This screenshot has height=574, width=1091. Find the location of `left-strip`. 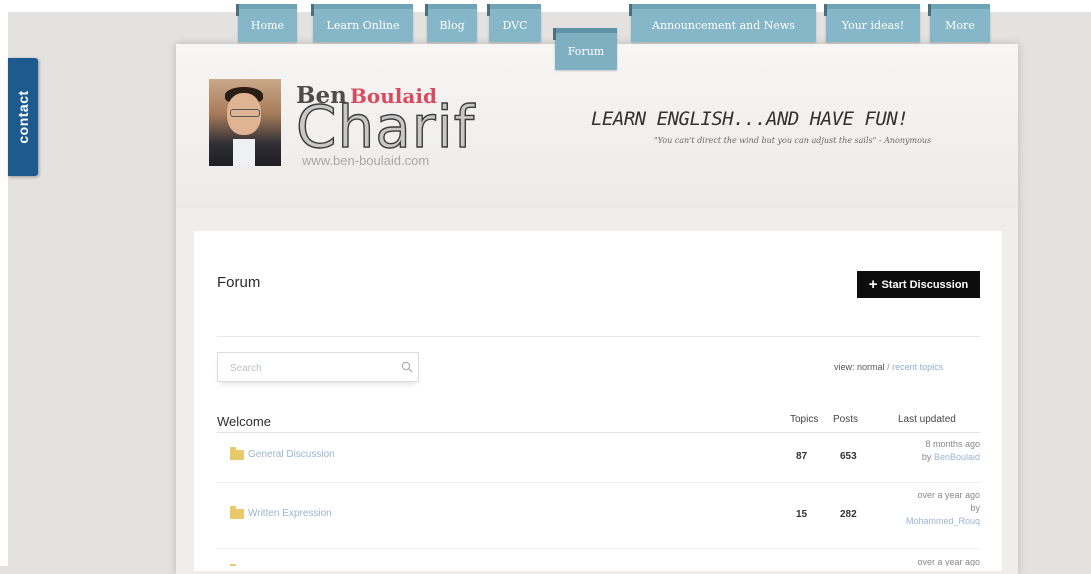

left-strip is located at coordinates (4, 283).